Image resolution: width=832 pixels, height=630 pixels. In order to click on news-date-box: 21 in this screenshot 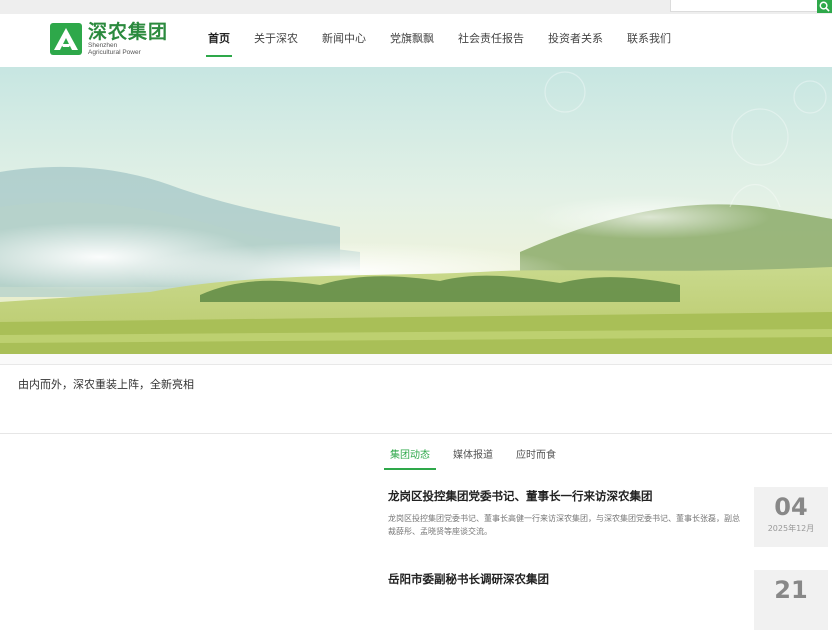, I will do `click(791, 600)`.